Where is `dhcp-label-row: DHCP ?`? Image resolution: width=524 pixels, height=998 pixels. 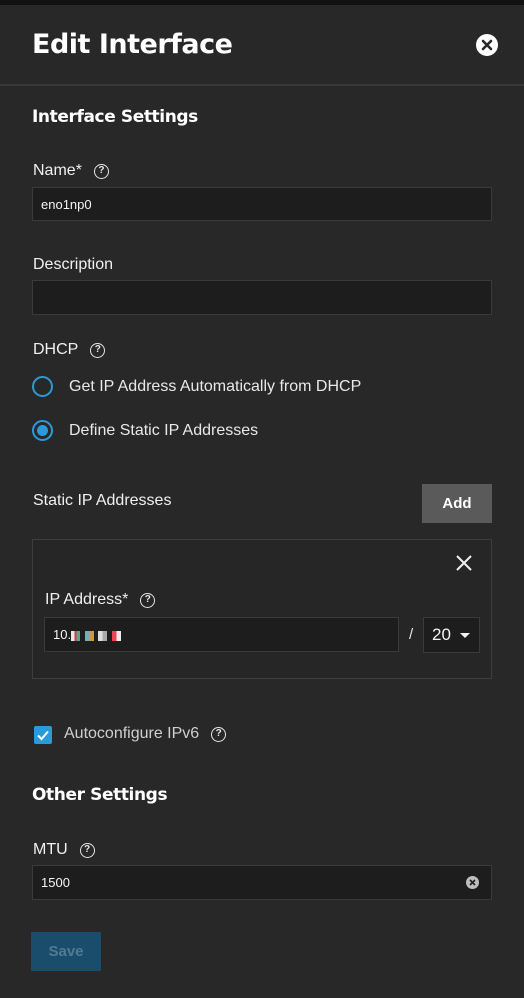 dhcp-label-row: DHCP ? is located at coordinates (69, 350).